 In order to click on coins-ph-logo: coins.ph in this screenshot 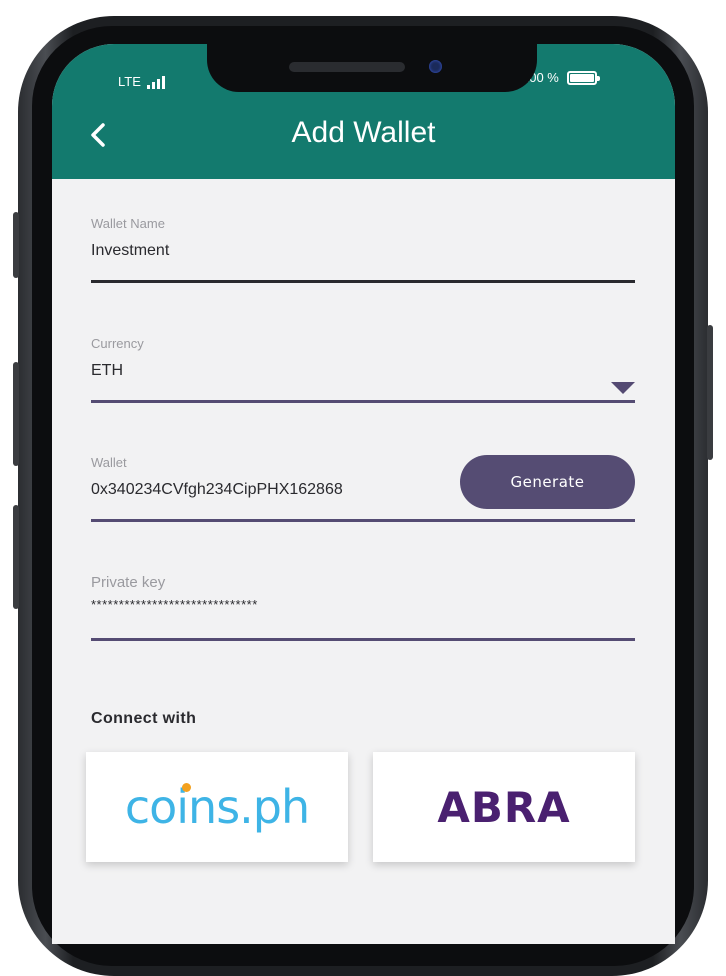, I will do `click(217, 807)`.